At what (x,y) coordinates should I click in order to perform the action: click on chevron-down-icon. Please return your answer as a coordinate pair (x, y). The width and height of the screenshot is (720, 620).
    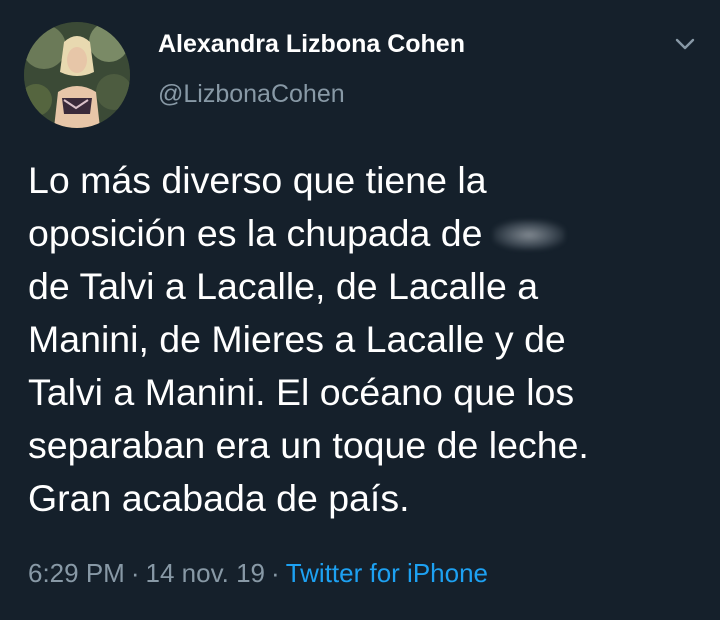
    Looking at the image, I should click on (685, 44).